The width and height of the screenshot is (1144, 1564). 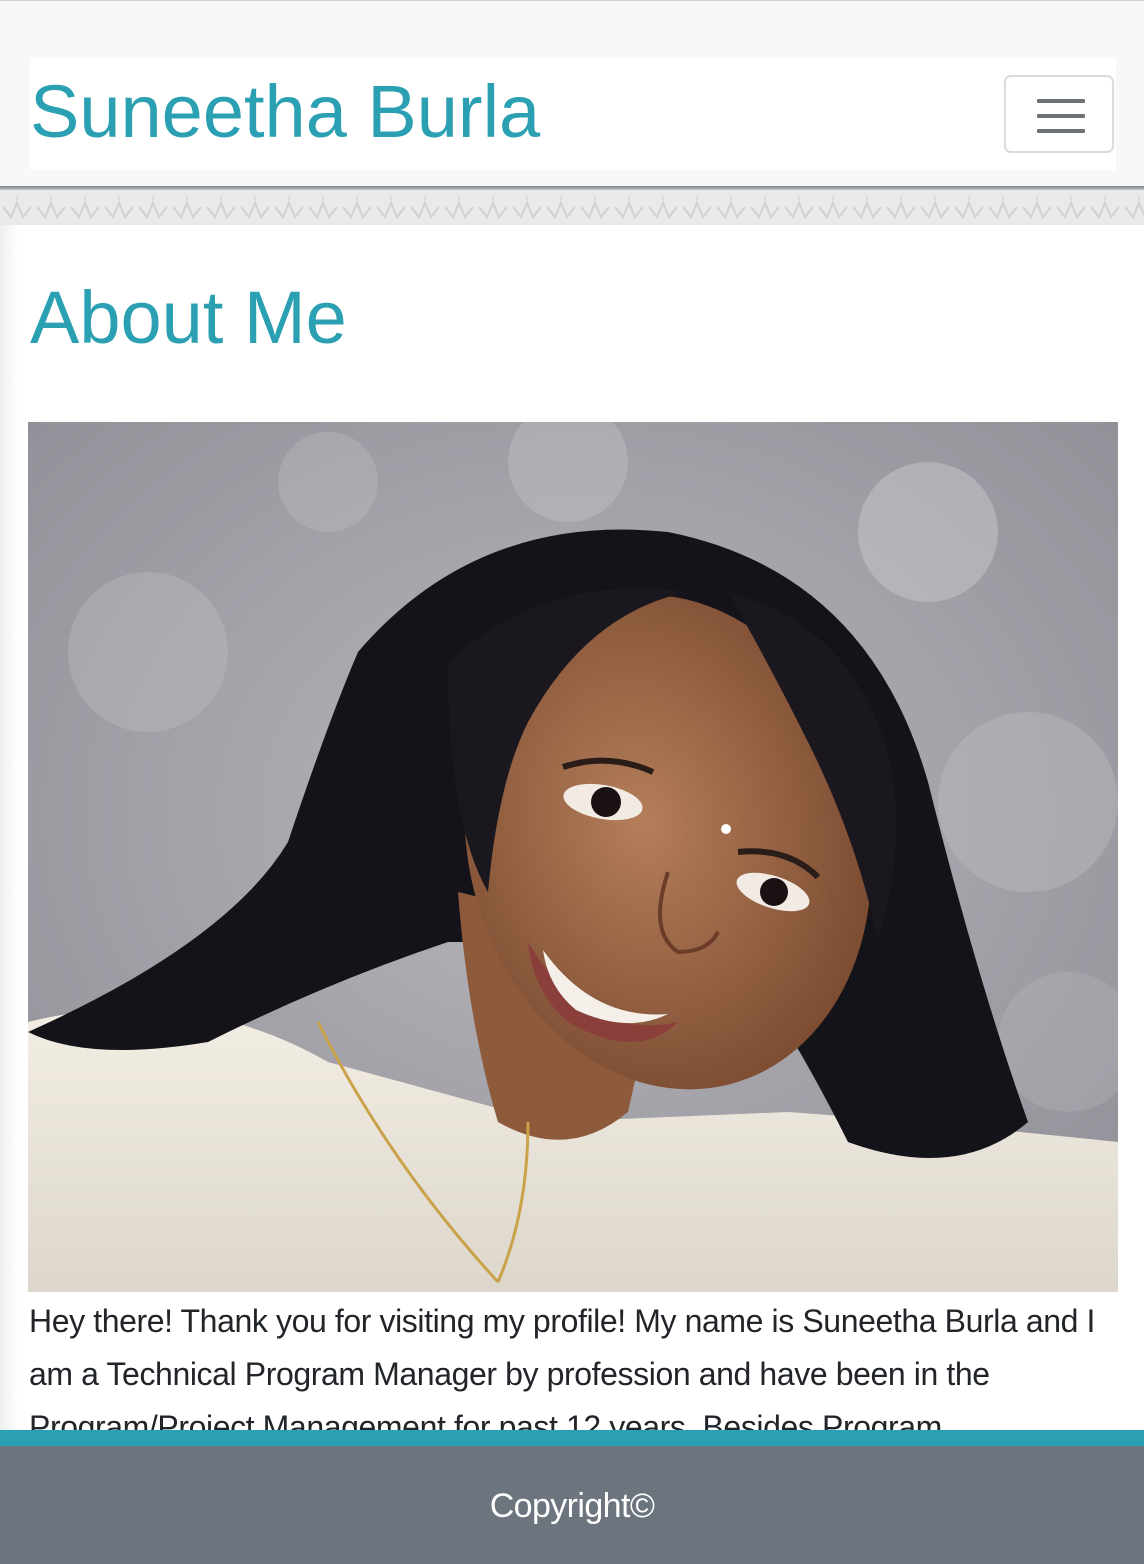 I want to click on footer-accent-bar, so click(x=572, y=1438).